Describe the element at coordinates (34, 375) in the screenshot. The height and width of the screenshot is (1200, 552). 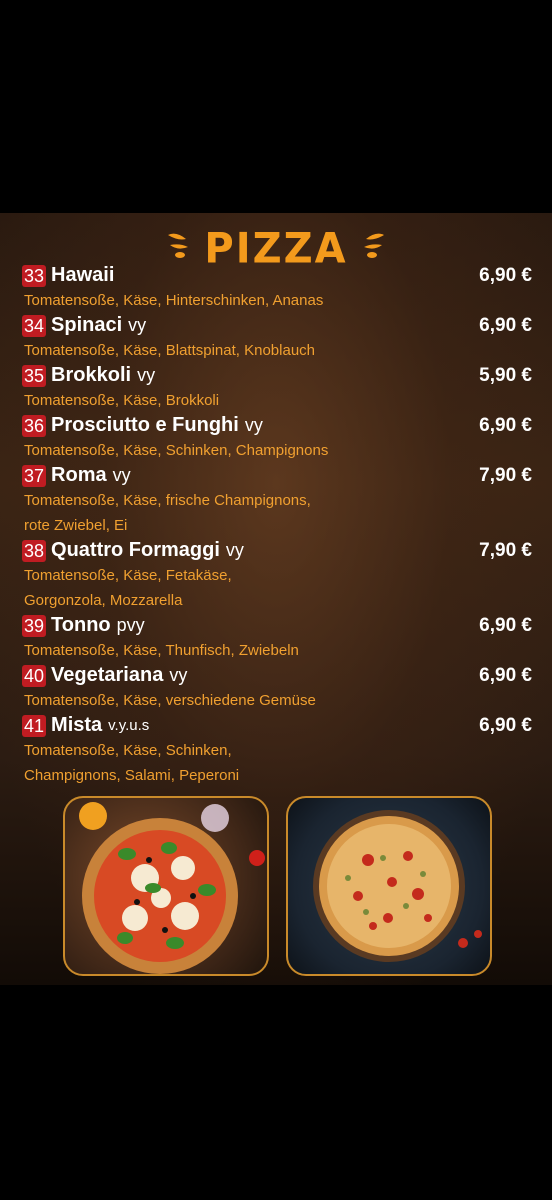
I see `item-number-badge: 35` at that location.